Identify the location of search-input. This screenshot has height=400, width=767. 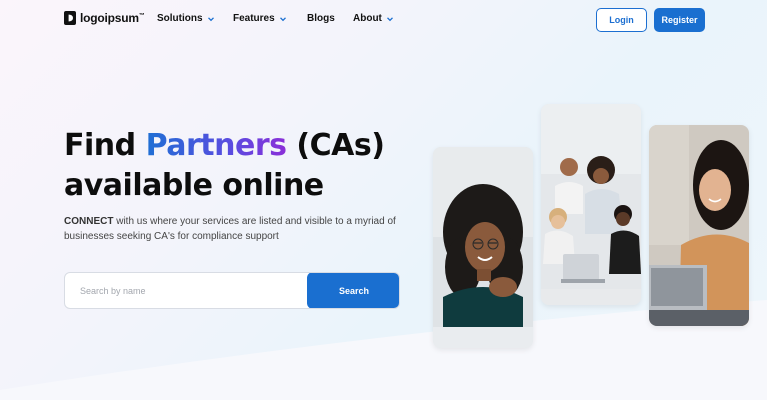
(186, 290).